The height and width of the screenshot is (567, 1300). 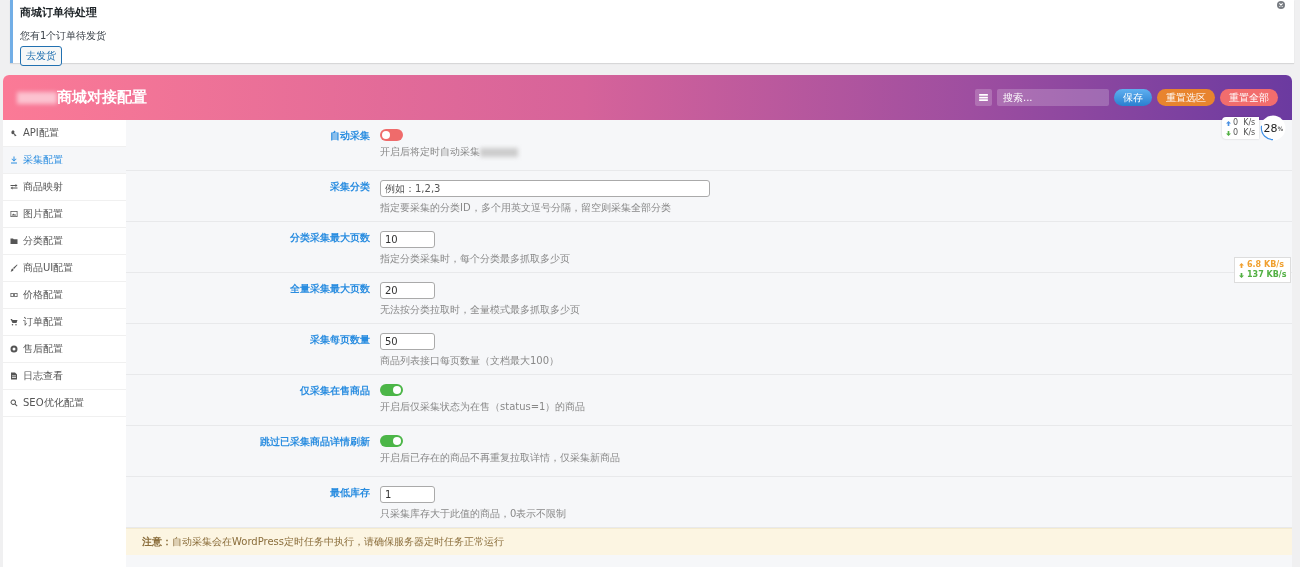 What do you see at coordinates (470, 361) in the screenshot?
I see `field-hint: 商品列表接口每页数量（文档最大100）` at bounding box center [470, 361].